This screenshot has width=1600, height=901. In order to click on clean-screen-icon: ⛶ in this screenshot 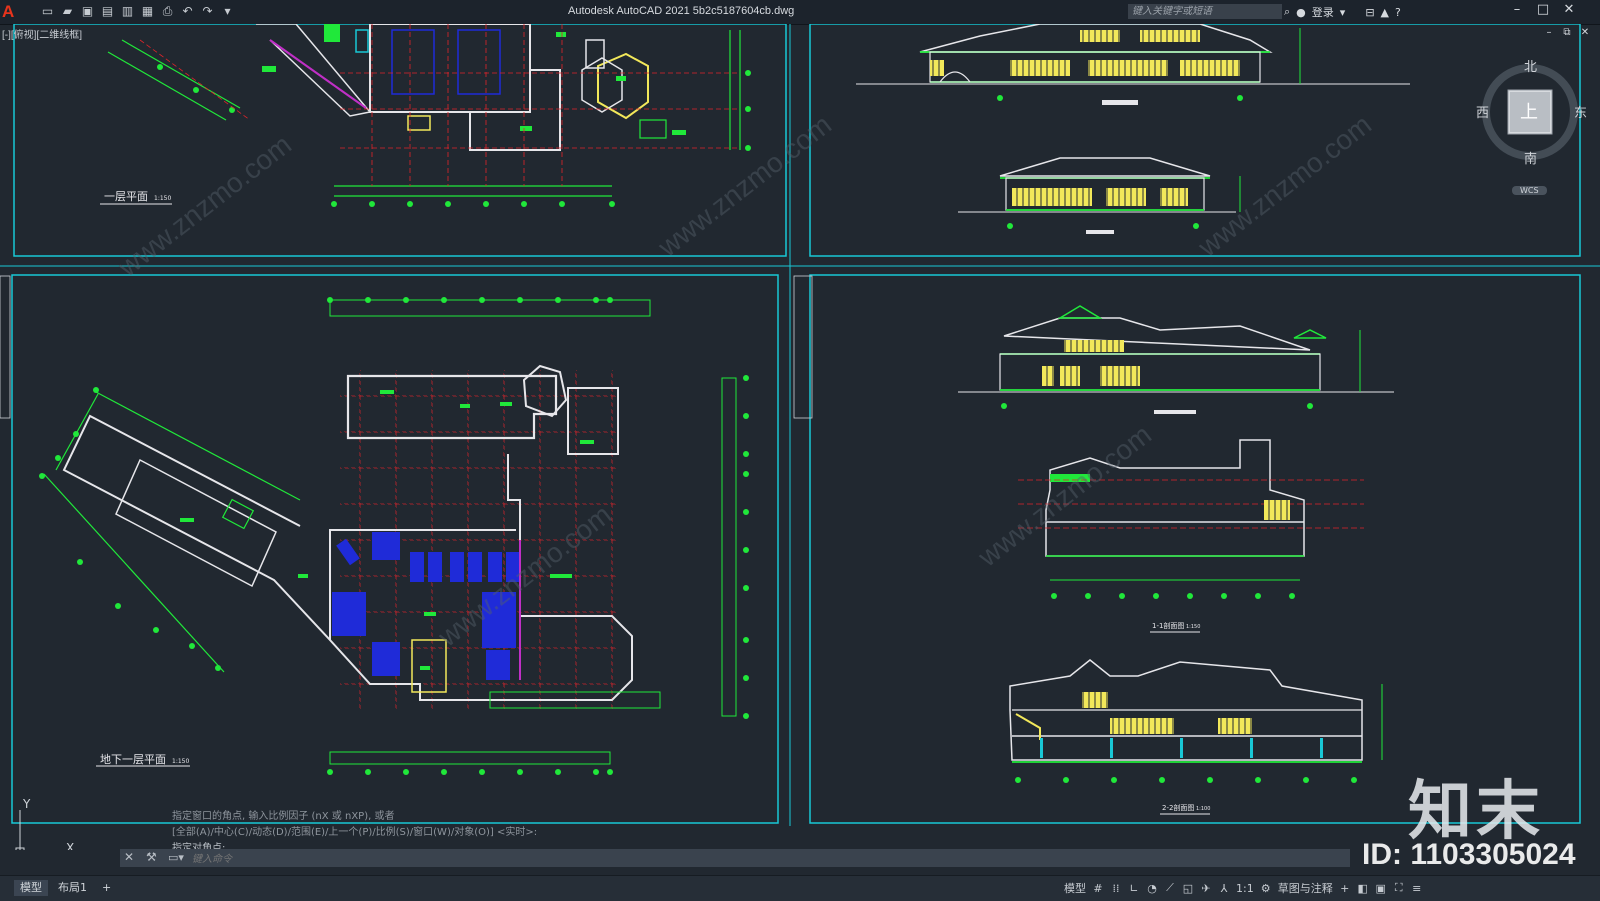, I will do `click(1399, 888)`.